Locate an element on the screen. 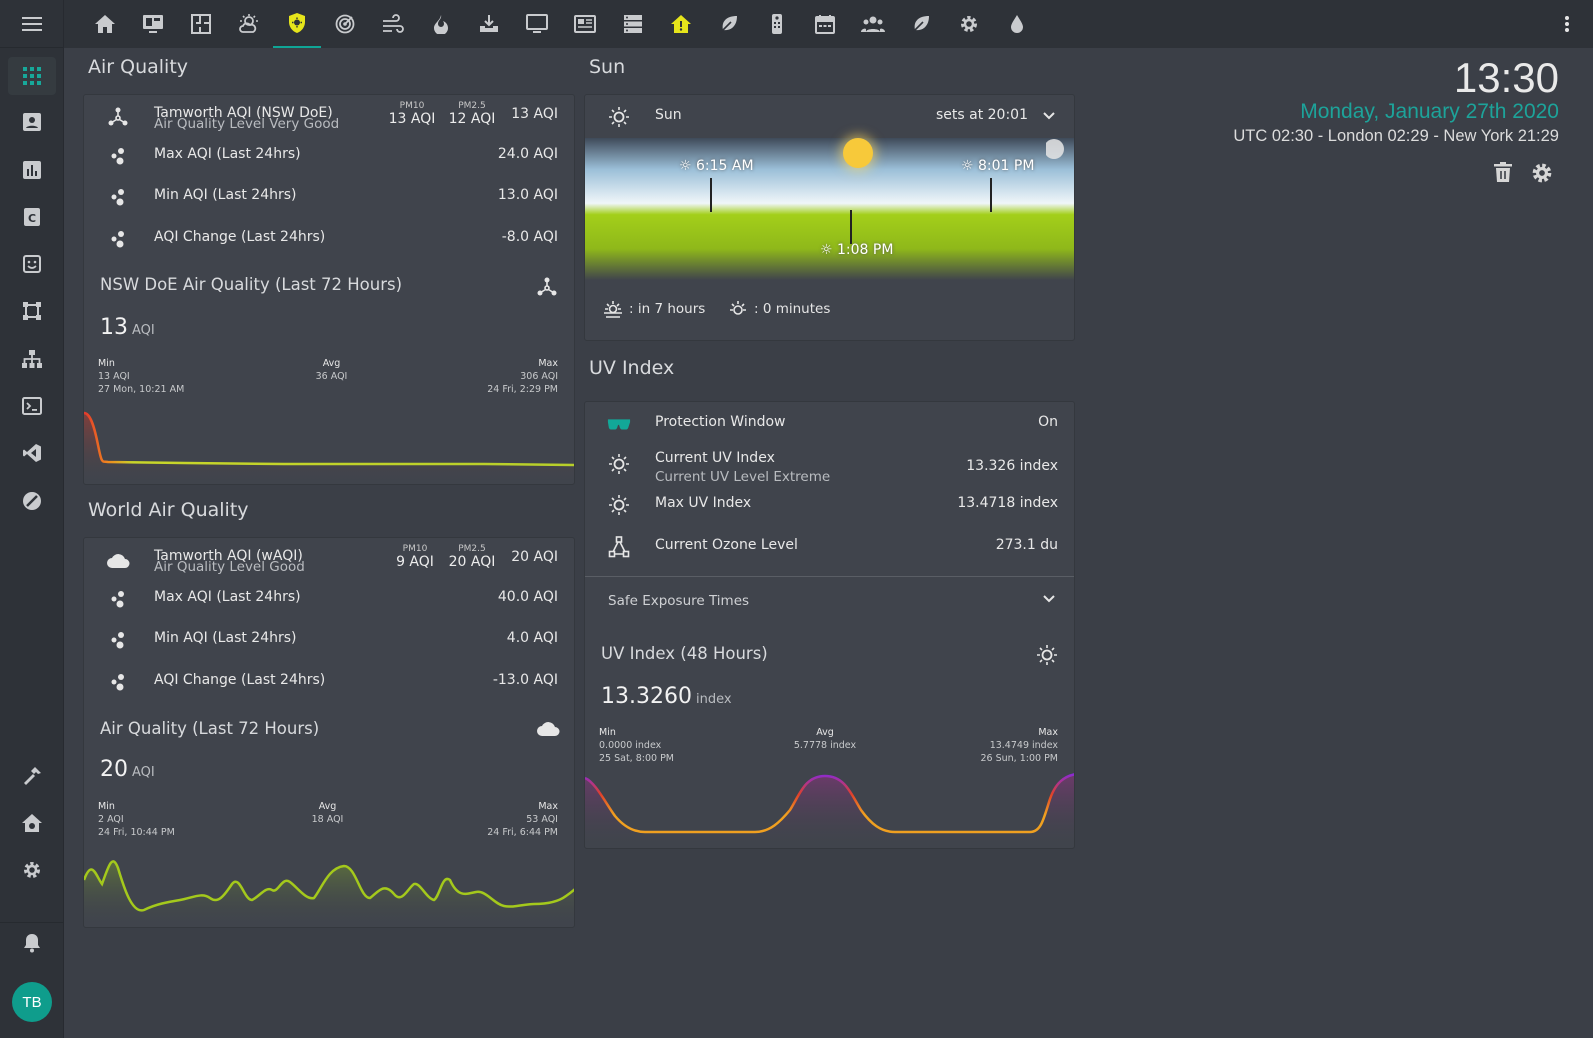  uv-row-protection: Protection Window On is located at coordinates (829, 424).